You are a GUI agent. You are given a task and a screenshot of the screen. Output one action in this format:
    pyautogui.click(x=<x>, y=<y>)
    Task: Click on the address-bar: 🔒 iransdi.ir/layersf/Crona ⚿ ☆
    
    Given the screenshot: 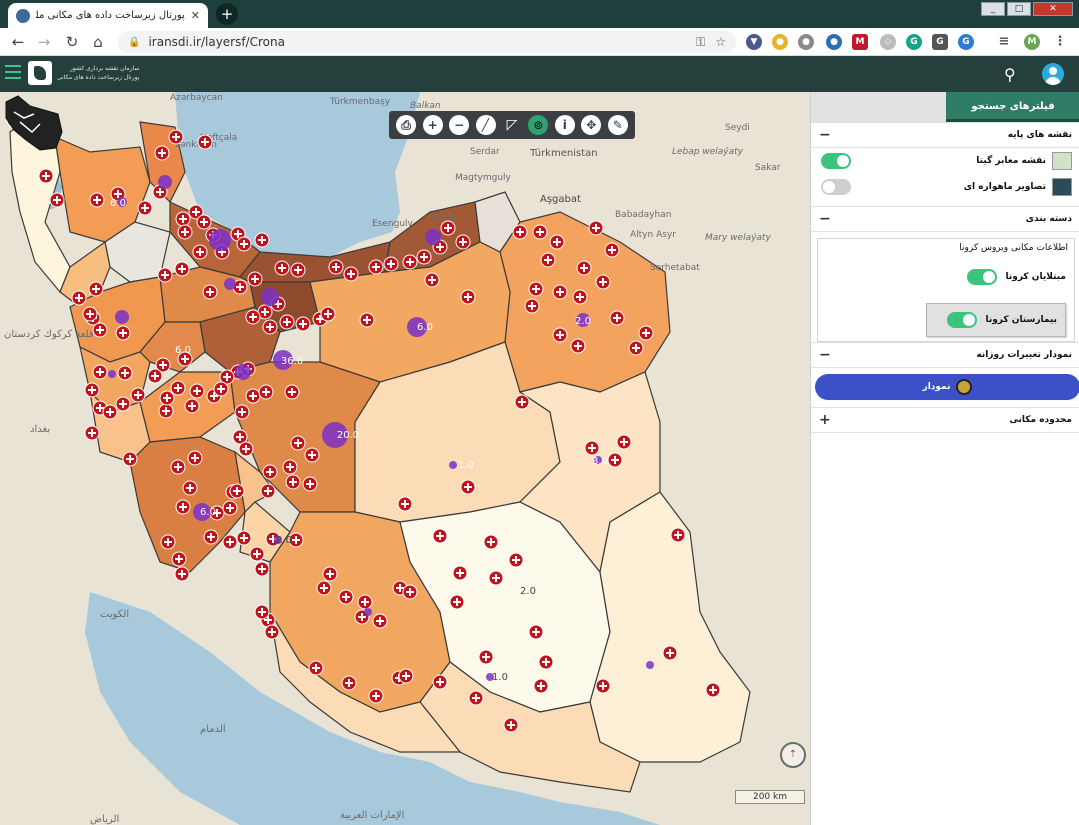 What is the action you would take?
    pyautogui.click(x=427, y=42)
    